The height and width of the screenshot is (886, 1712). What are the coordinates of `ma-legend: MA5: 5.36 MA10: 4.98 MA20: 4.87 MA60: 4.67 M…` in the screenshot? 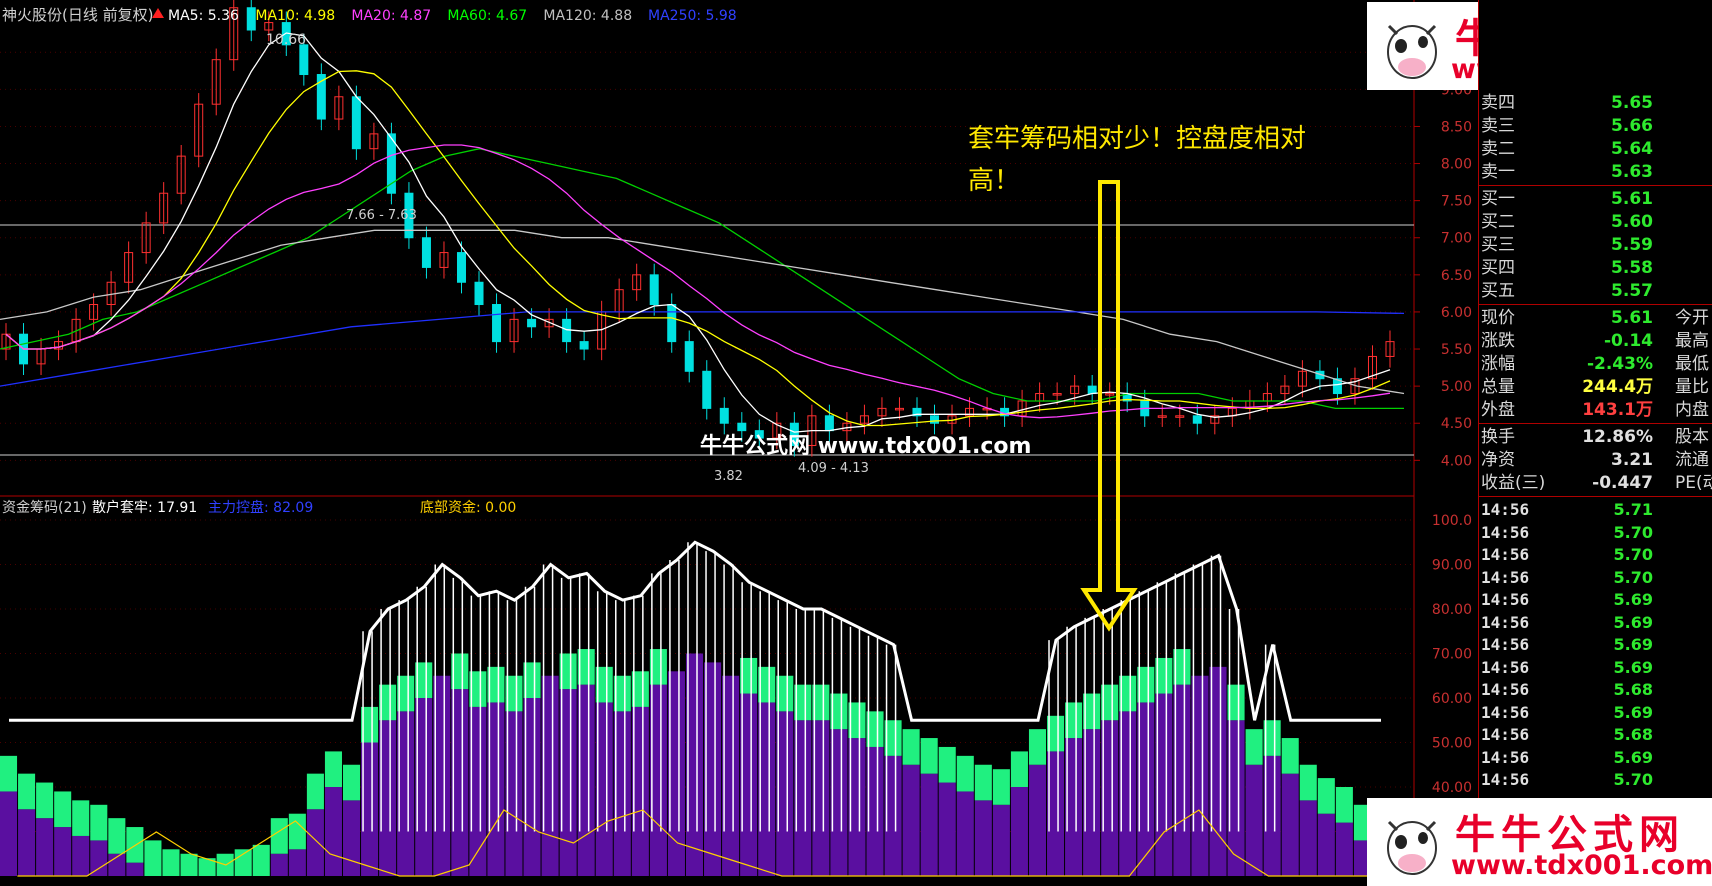 It's located at (444, 16).